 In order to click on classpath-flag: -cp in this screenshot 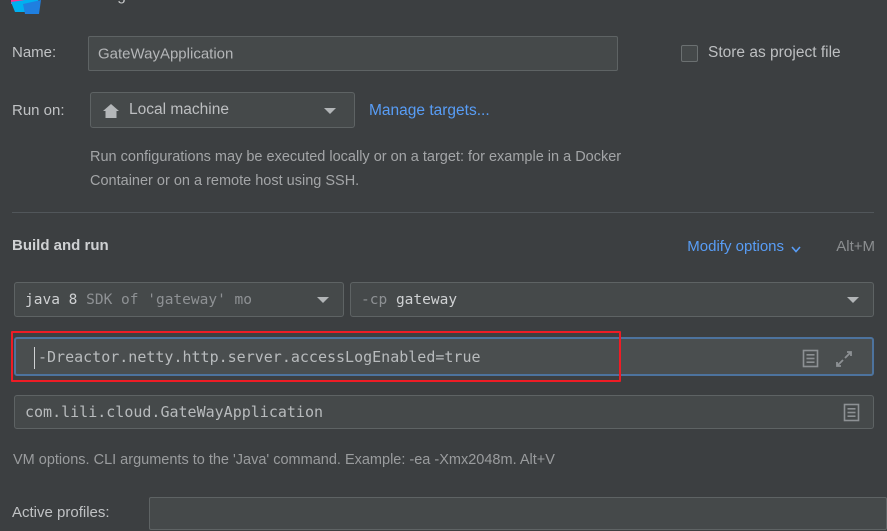, I will do `click(374, 299)`.